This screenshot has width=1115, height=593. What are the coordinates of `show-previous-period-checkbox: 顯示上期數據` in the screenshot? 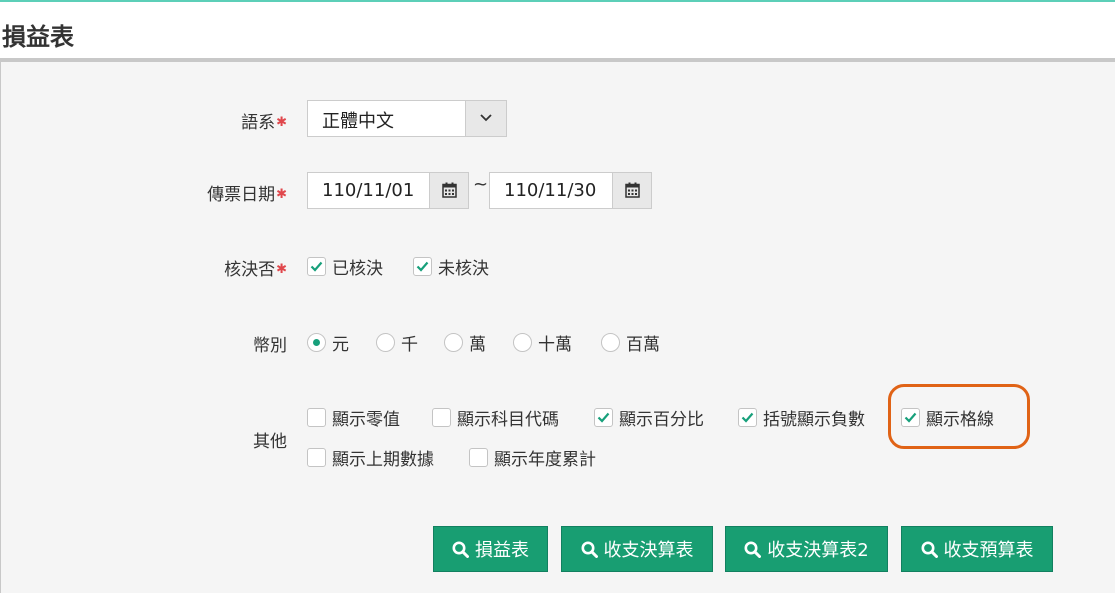 It's located at (370, 457).